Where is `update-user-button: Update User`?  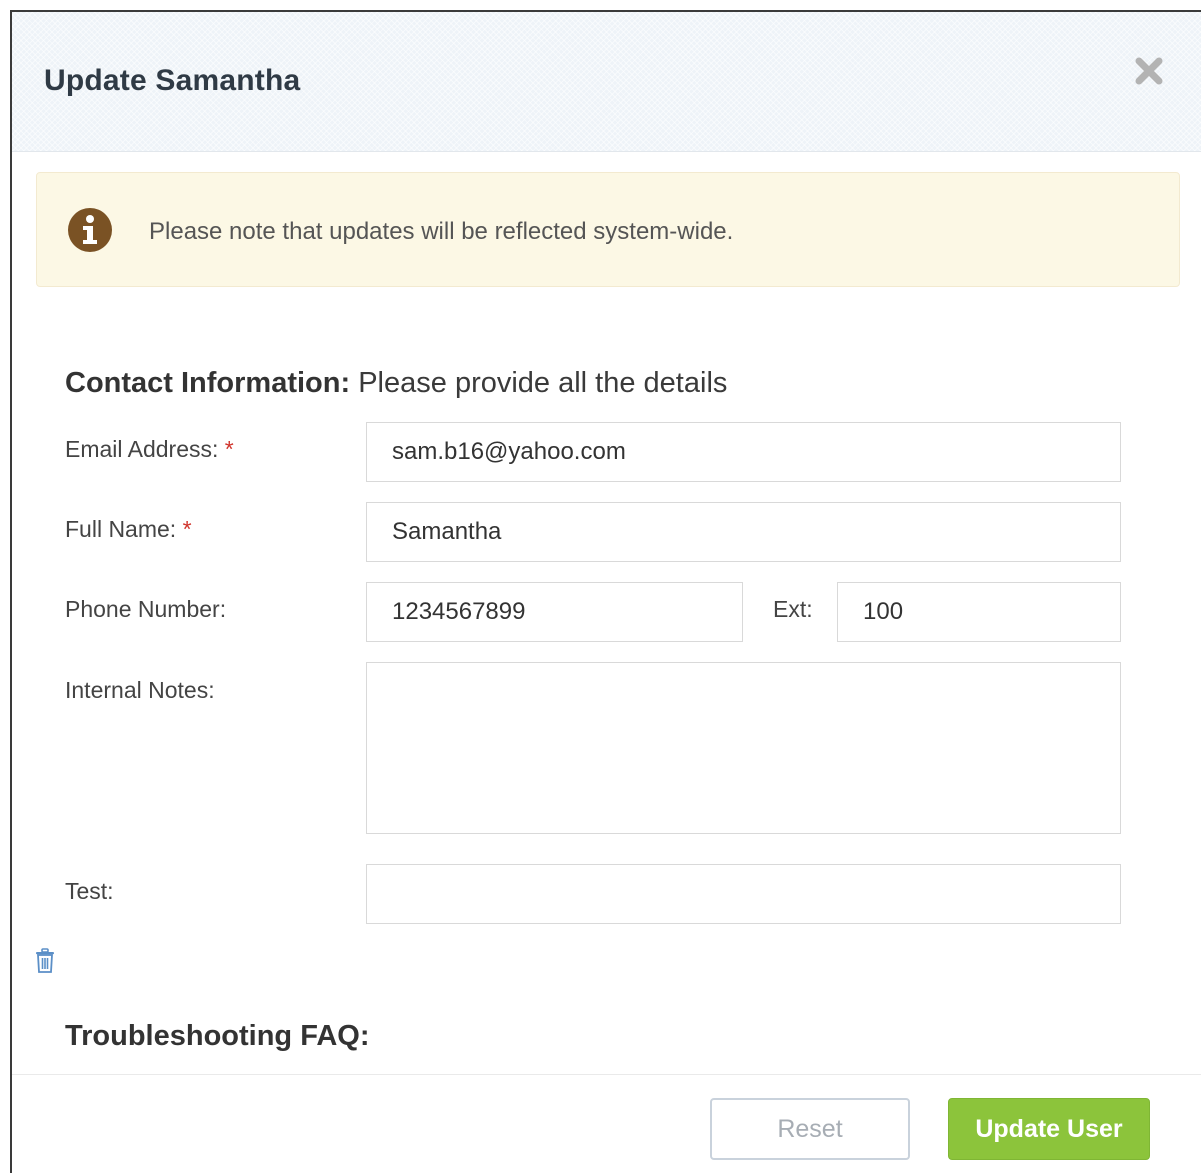
update-user-button: Update User is located at coordinates (1049, 1129).